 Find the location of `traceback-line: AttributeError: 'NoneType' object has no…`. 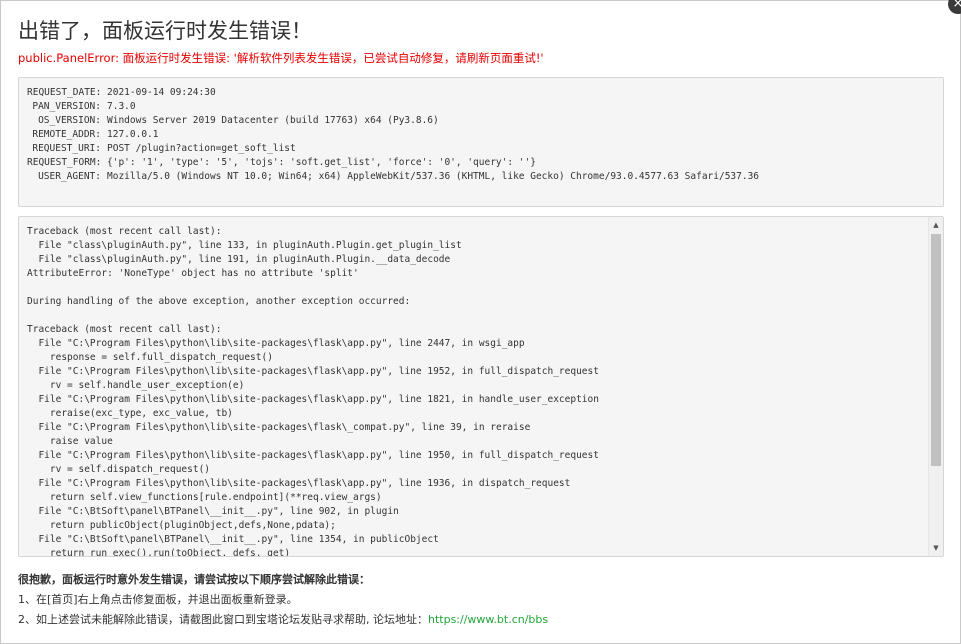

traceback-line: AttributeError: 'NoneType' object has no… is located at coordinates (193, 273).